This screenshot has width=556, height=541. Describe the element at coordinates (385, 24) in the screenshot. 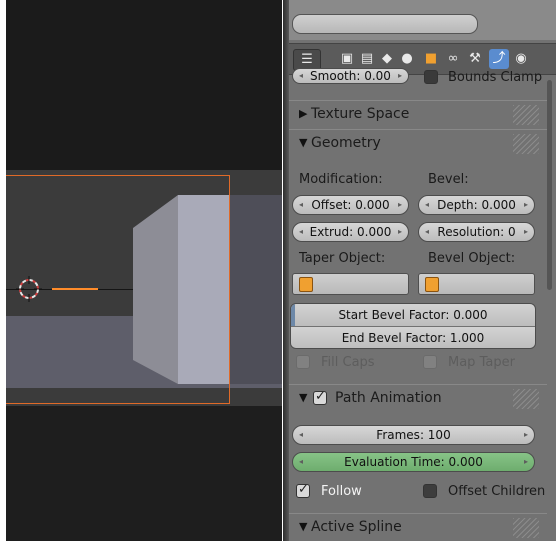

I see `scroll-slider` at that location.